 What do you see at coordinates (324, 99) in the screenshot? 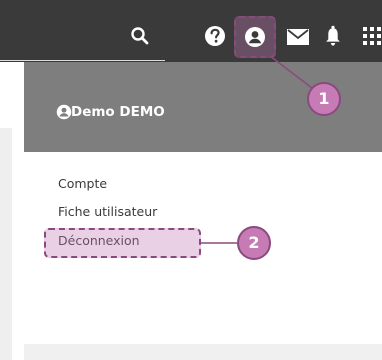
I see `callout-badge-1: 1` at bounding box center [324, 99].